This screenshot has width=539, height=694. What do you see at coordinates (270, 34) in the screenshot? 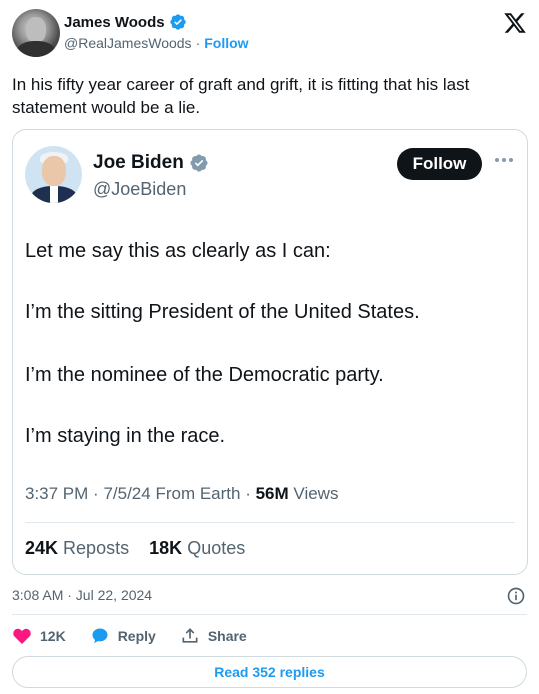
I see `tweet-header: James Woods @RealJamesWoods · Follow` at bounding box center [270, 34].